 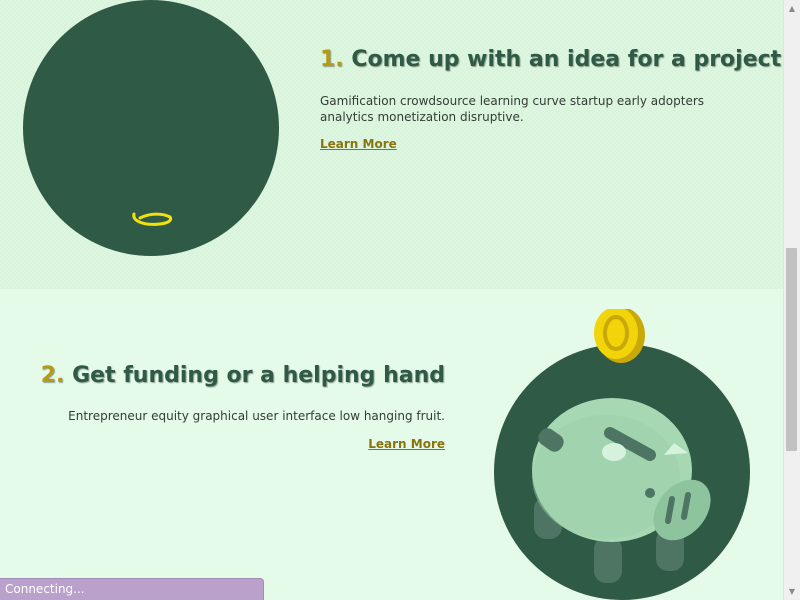 What do you see at coordinates (406, 444) in the screenshot?
I see `learn-more-link-2: Learn More` at bounding box center [406, 444].